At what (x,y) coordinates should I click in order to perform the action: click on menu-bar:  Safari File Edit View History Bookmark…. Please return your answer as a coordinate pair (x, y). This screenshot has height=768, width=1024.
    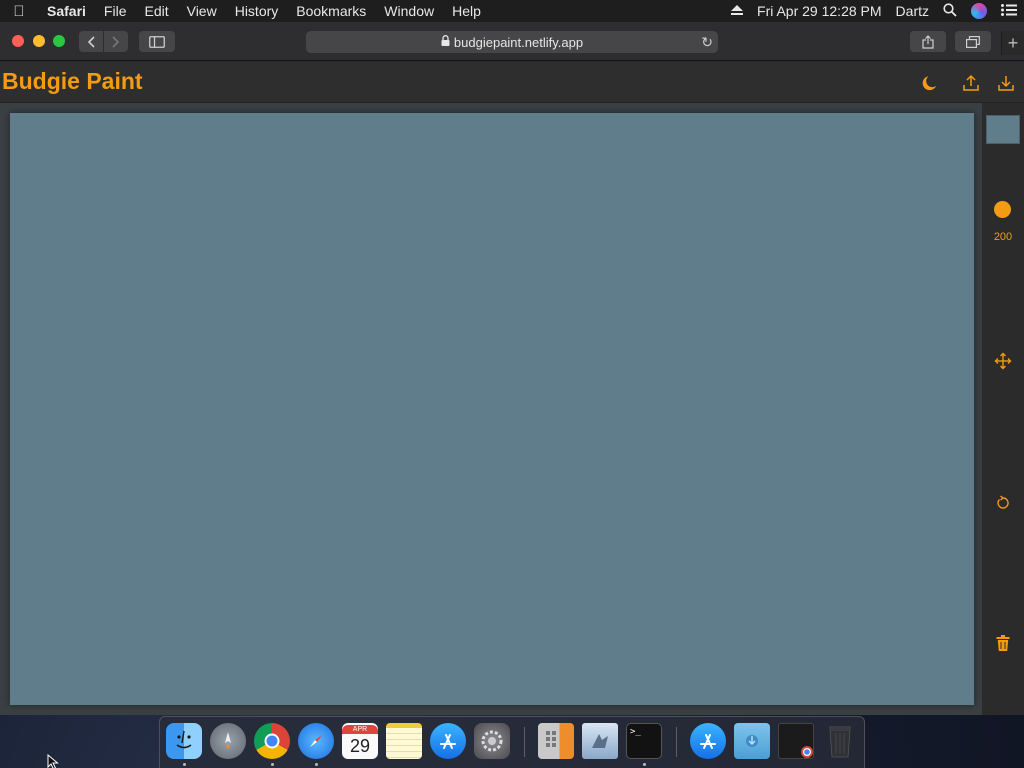
    Looking at the image, I should click on (512, 11).